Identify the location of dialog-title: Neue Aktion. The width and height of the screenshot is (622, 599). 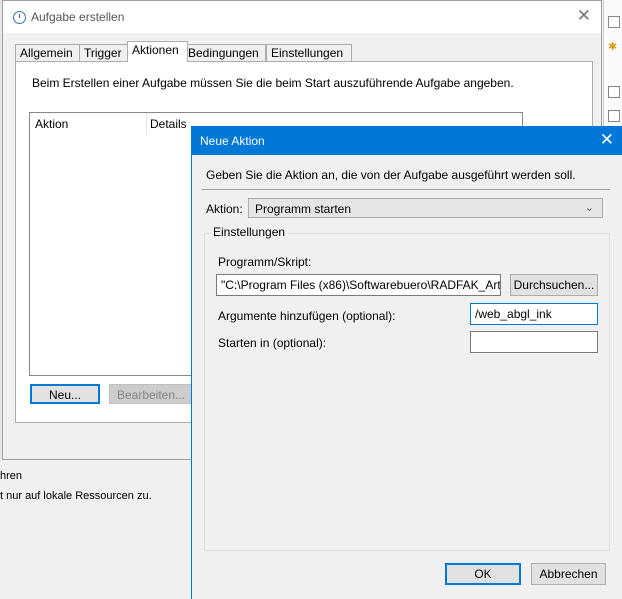
(232, 141).